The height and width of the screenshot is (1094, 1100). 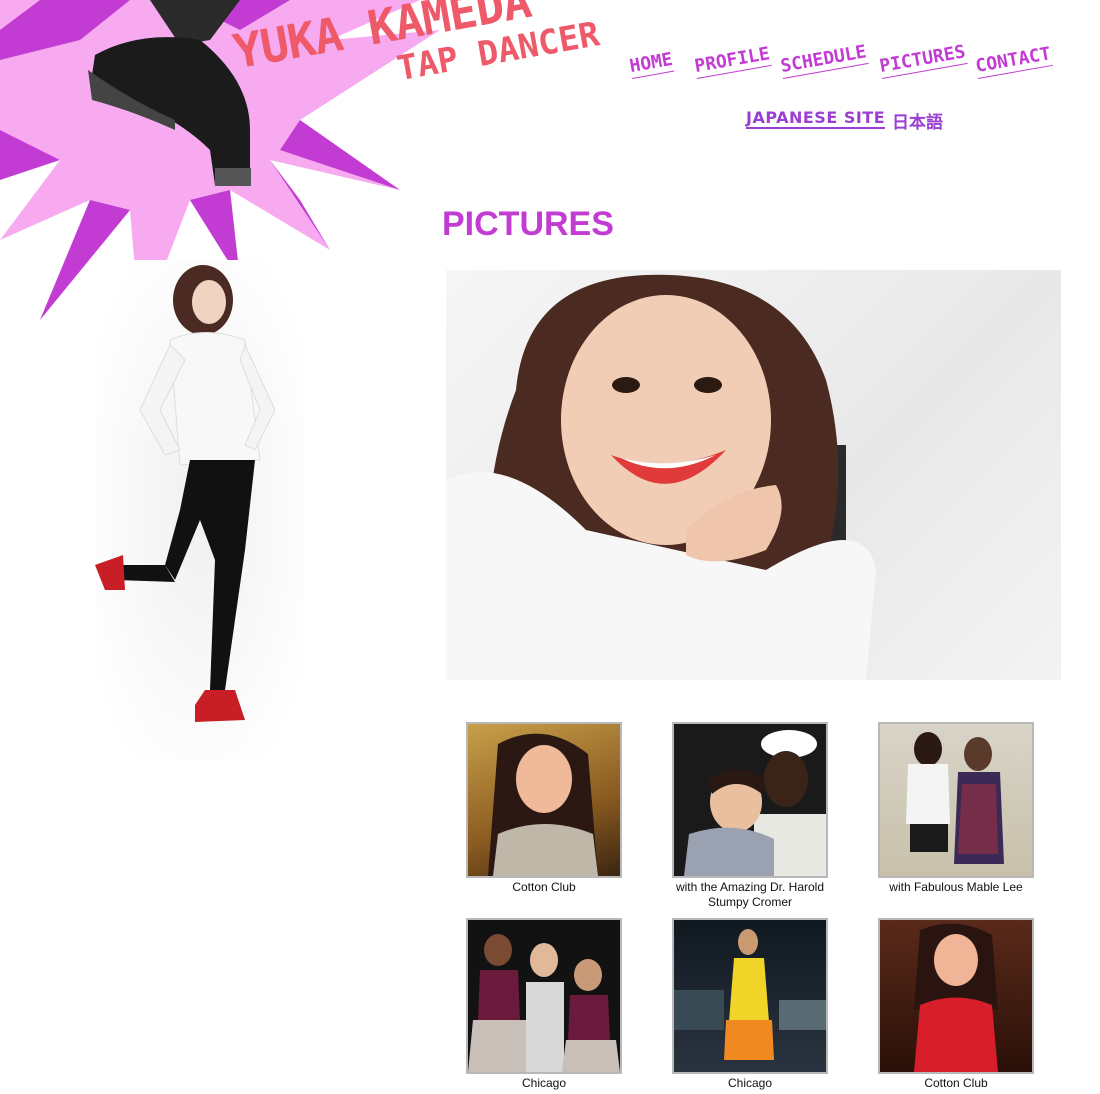 What do you see at coordinates (917, 120) in the screenshot?
I see `japanese-kanji-link: 日本語` at bounding box center [917, 120].